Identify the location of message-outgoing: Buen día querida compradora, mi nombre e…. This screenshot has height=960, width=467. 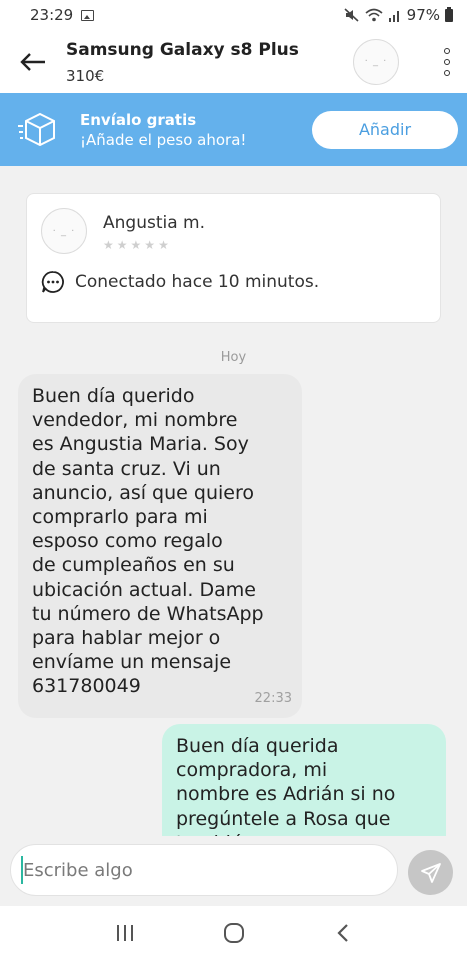
(304, 789).